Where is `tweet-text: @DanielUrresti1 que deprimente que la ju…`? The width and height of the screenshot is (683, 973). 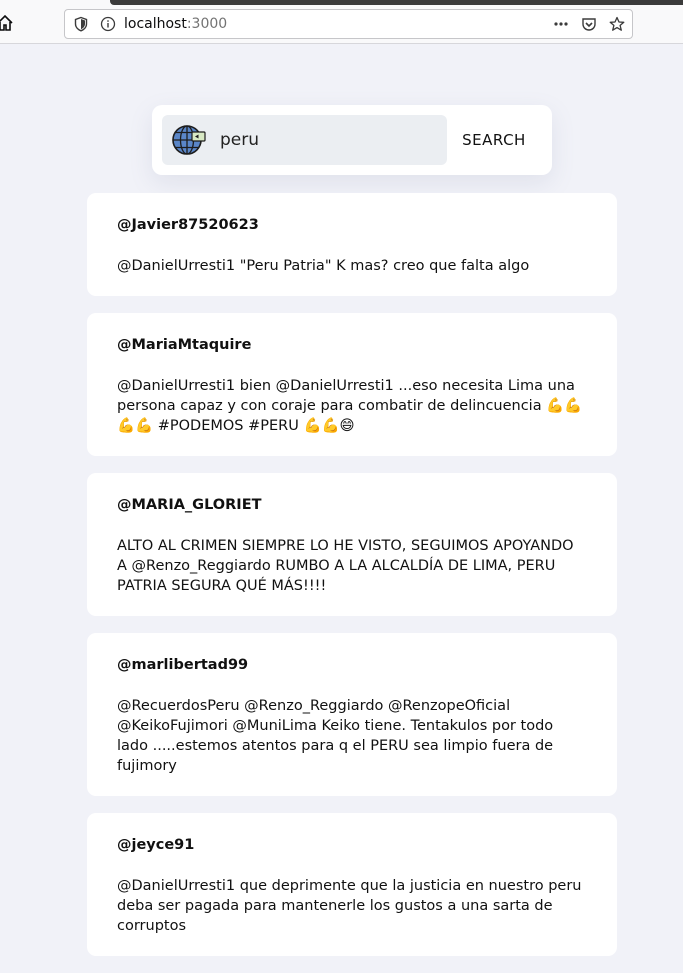 tweet-text: @DanielUrresti1 que deprimente que la ju… is located at coordinates (349, 906).